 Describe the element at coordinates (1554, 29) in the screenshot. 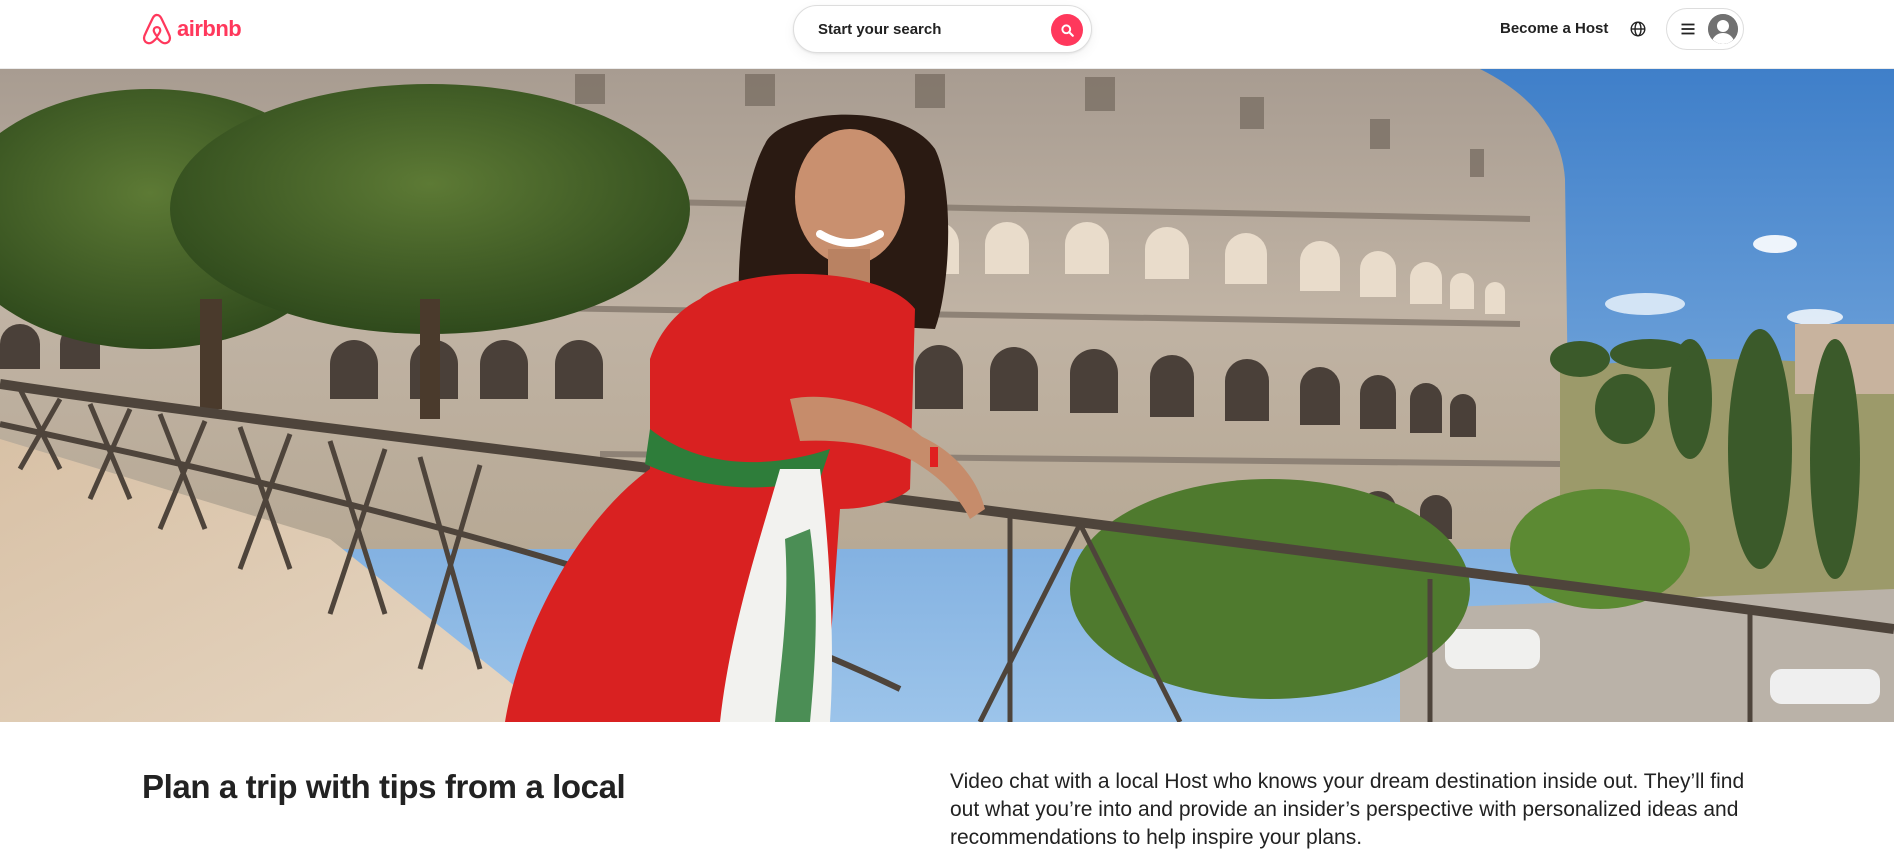

I see `become-a-host-link: Become a Host` at that location.